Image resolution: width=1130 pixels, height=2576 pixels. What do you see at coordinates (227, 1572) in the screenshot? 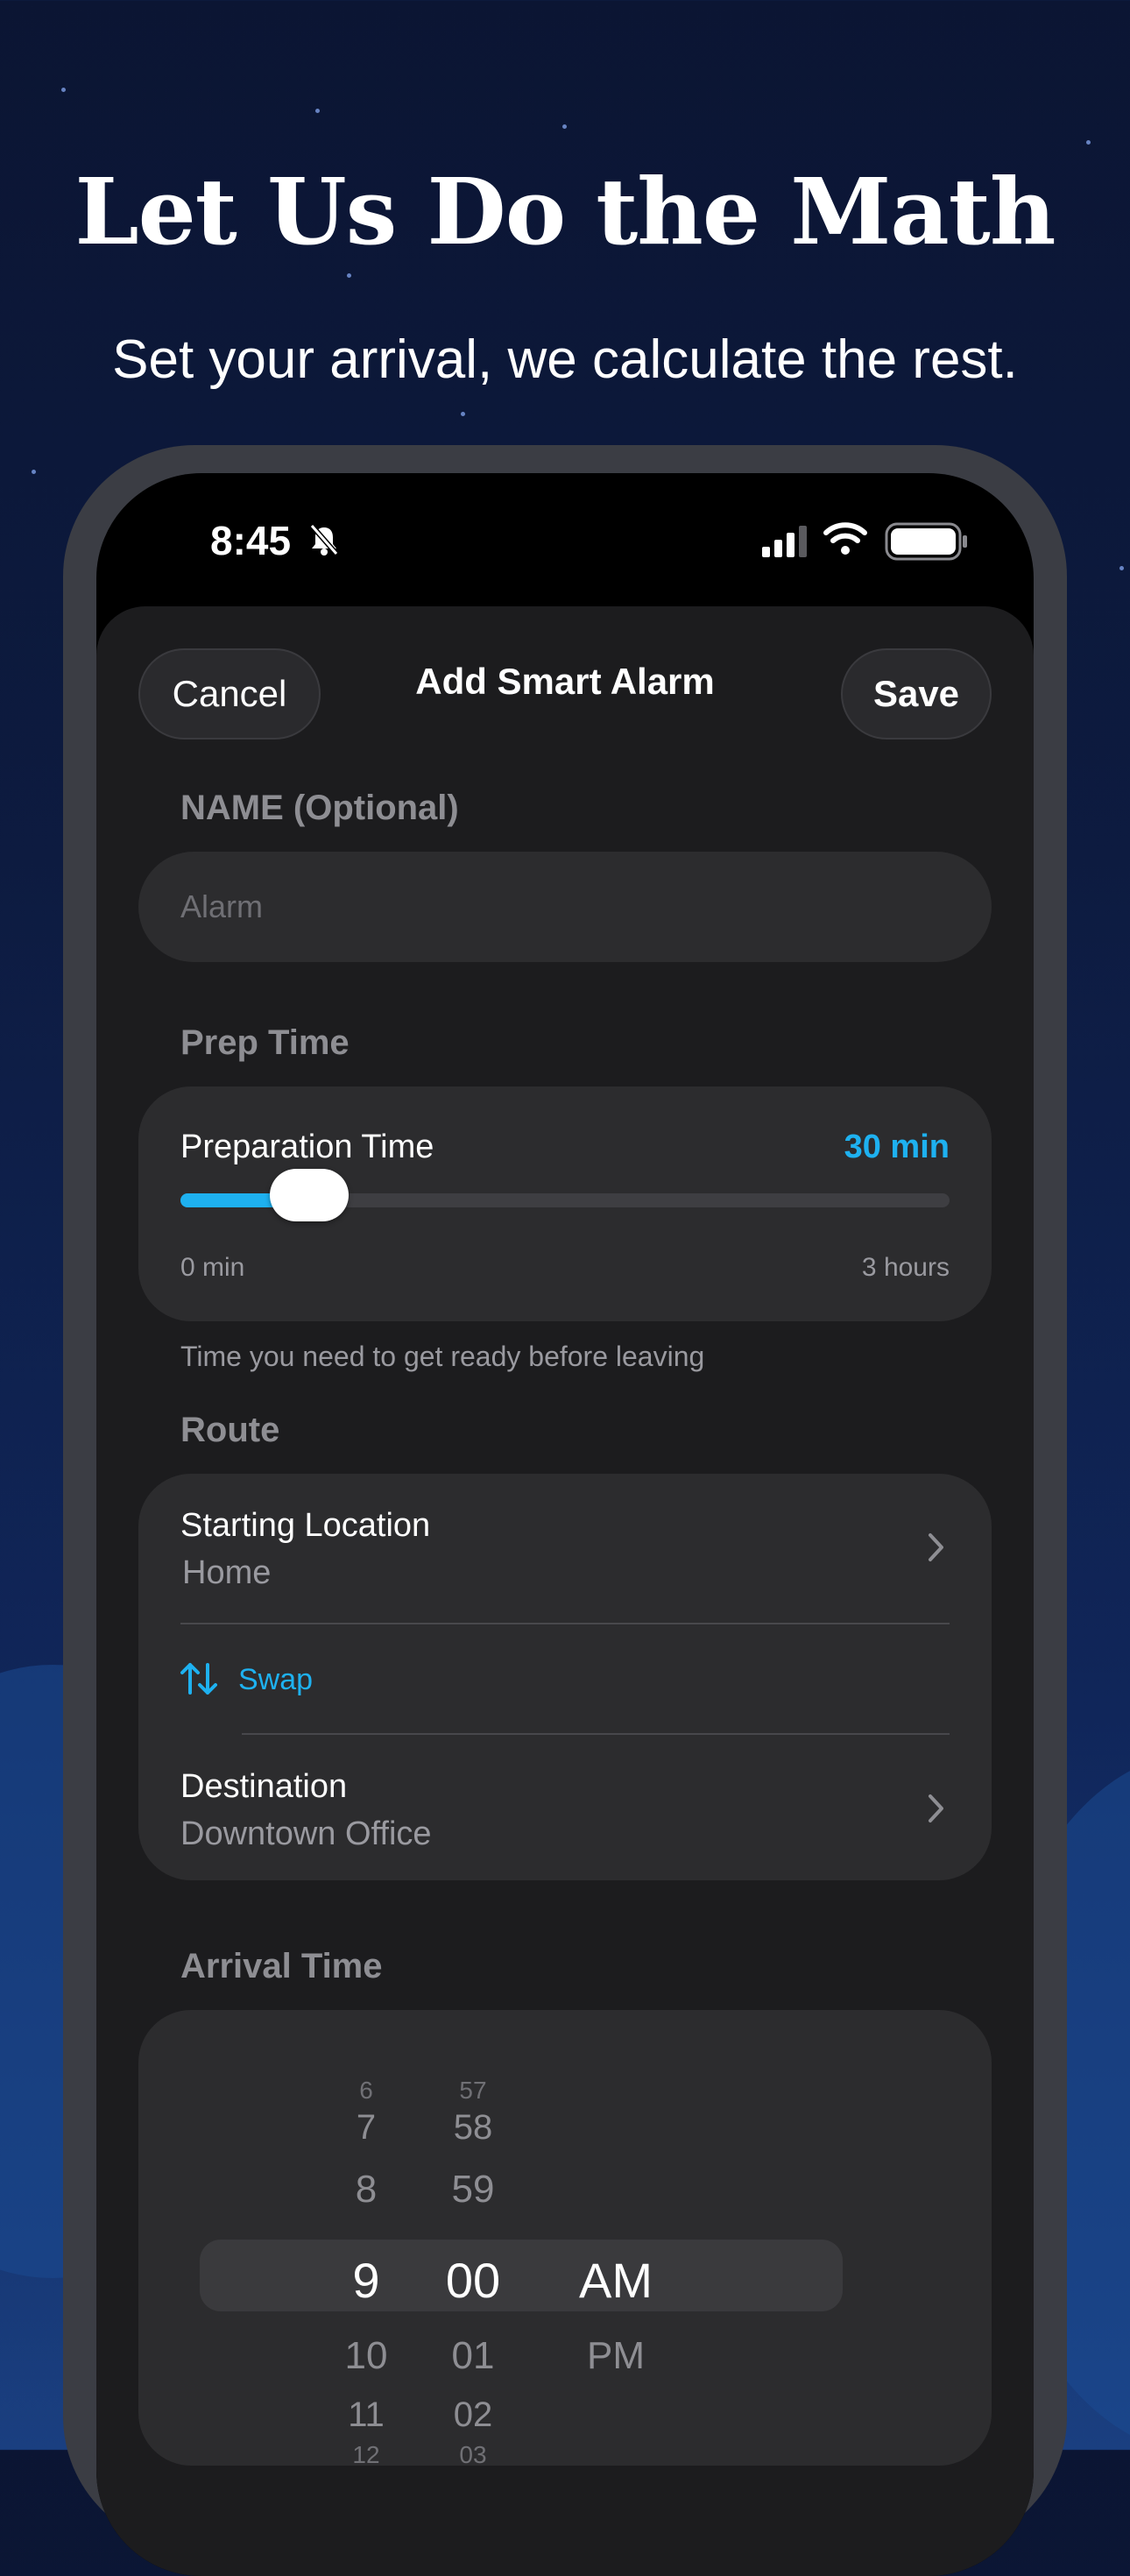
I see `starting-location-value: Home` at bounding box center [227, 1572].